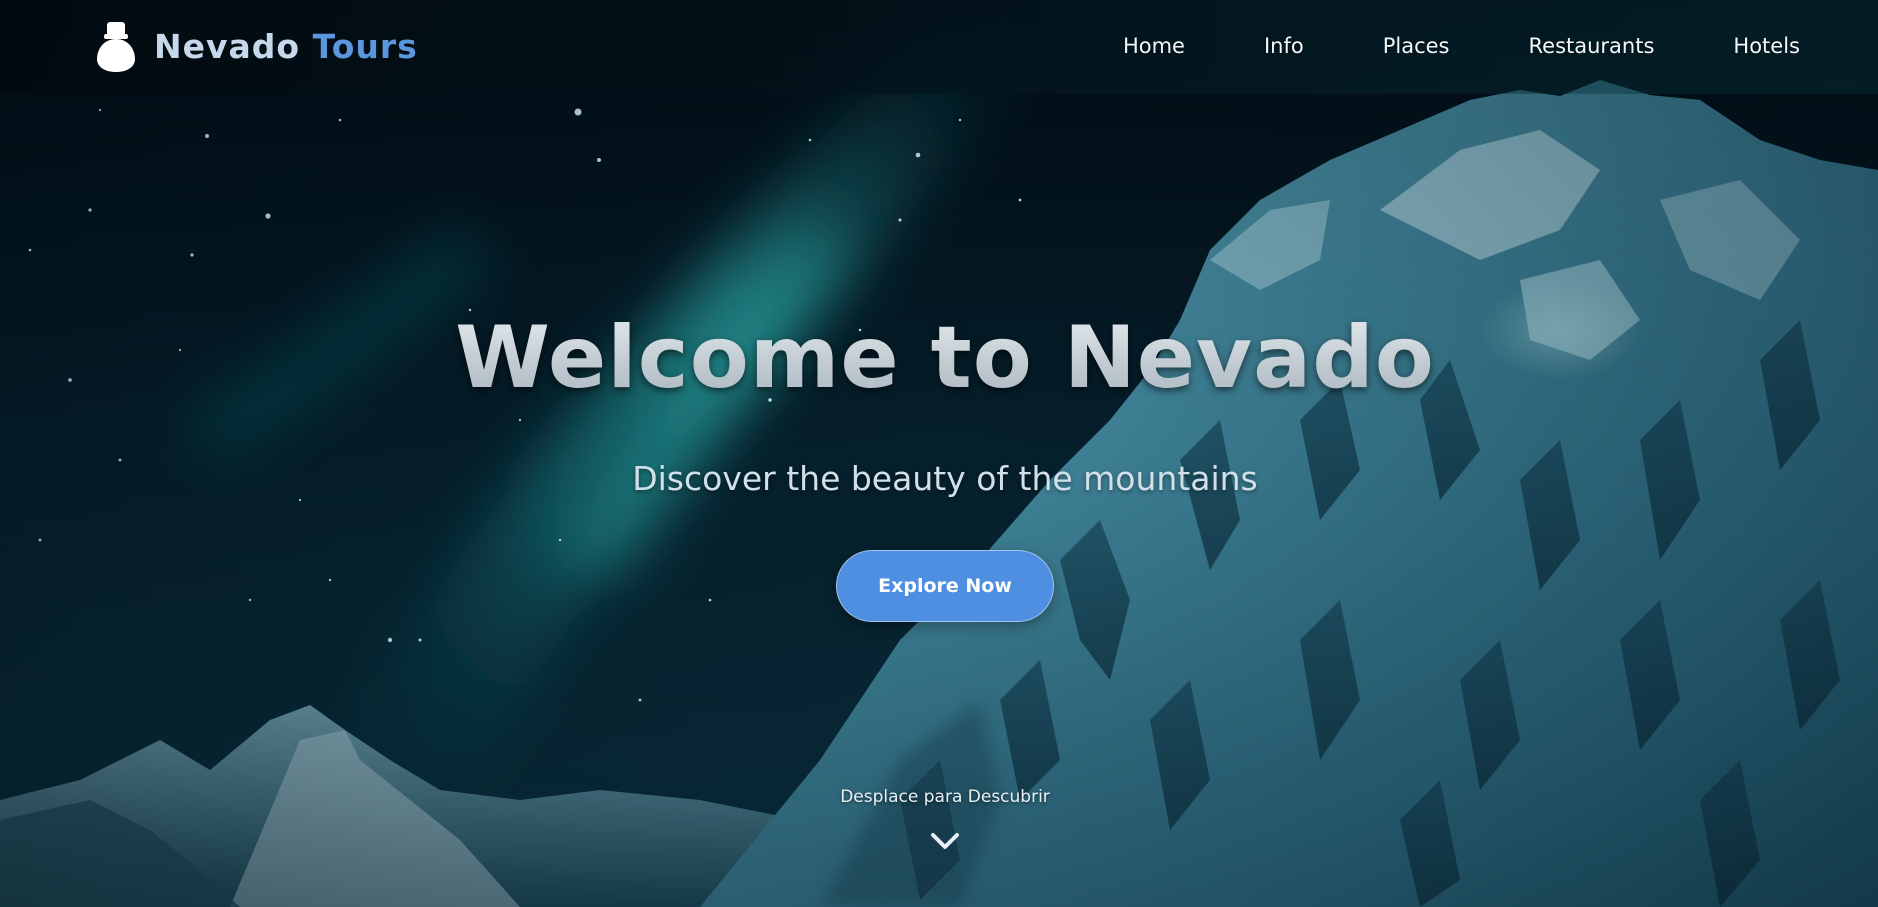 The width and height of the screenshot is (1878, 907). Describe the element at coordinates (945, 841) in the screenshot. I see `chevron-down-icon` at that location.